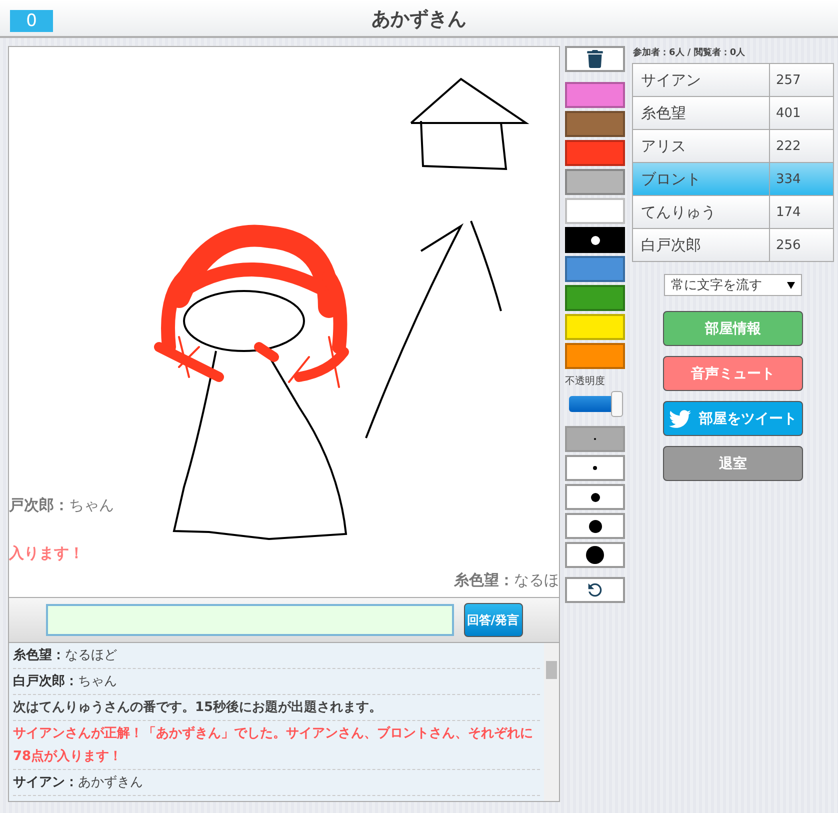  What do you see at coordinates (616, 404) in the screenshot?
I see `slider-handle` at bounding box center [616, 404].